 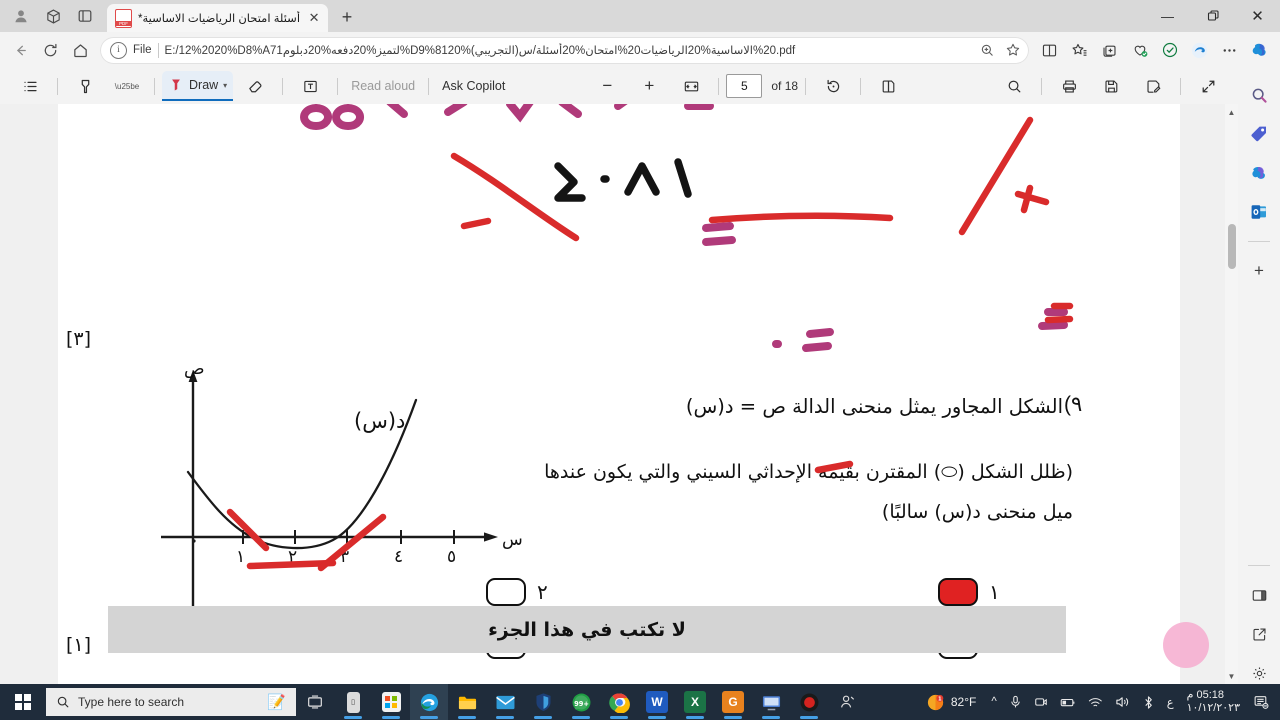 I want to click on outlook-icon, so click(x=1259, y=212).